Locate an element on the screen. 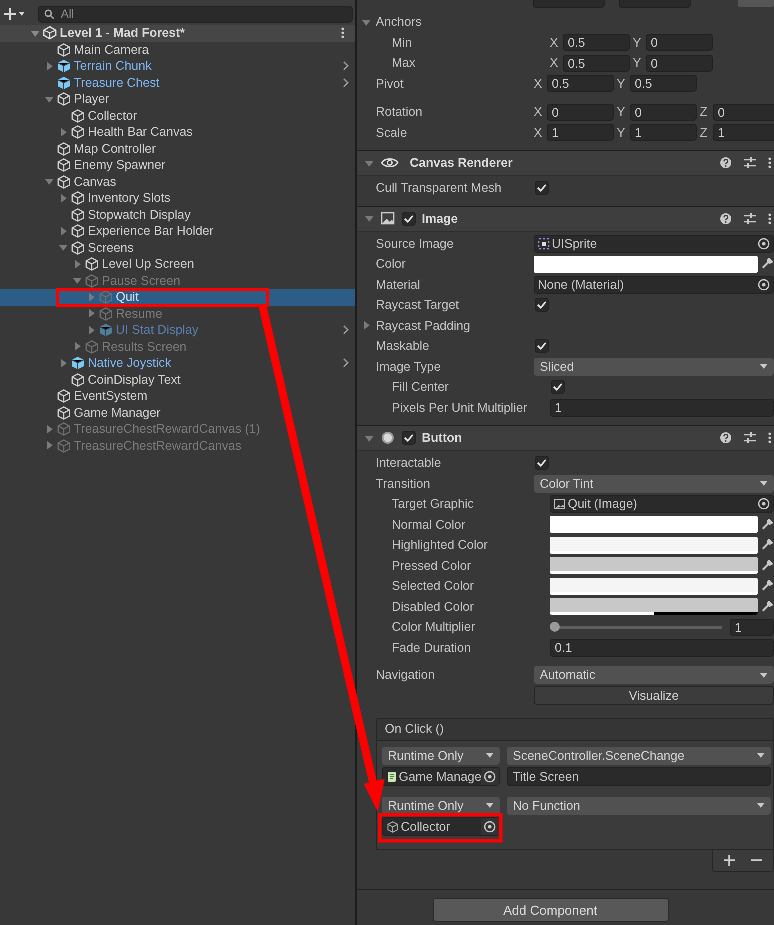 Image resolution: width=774 pixels, height=925 pixels. component-header: Button is located at coordinates (565, 438).